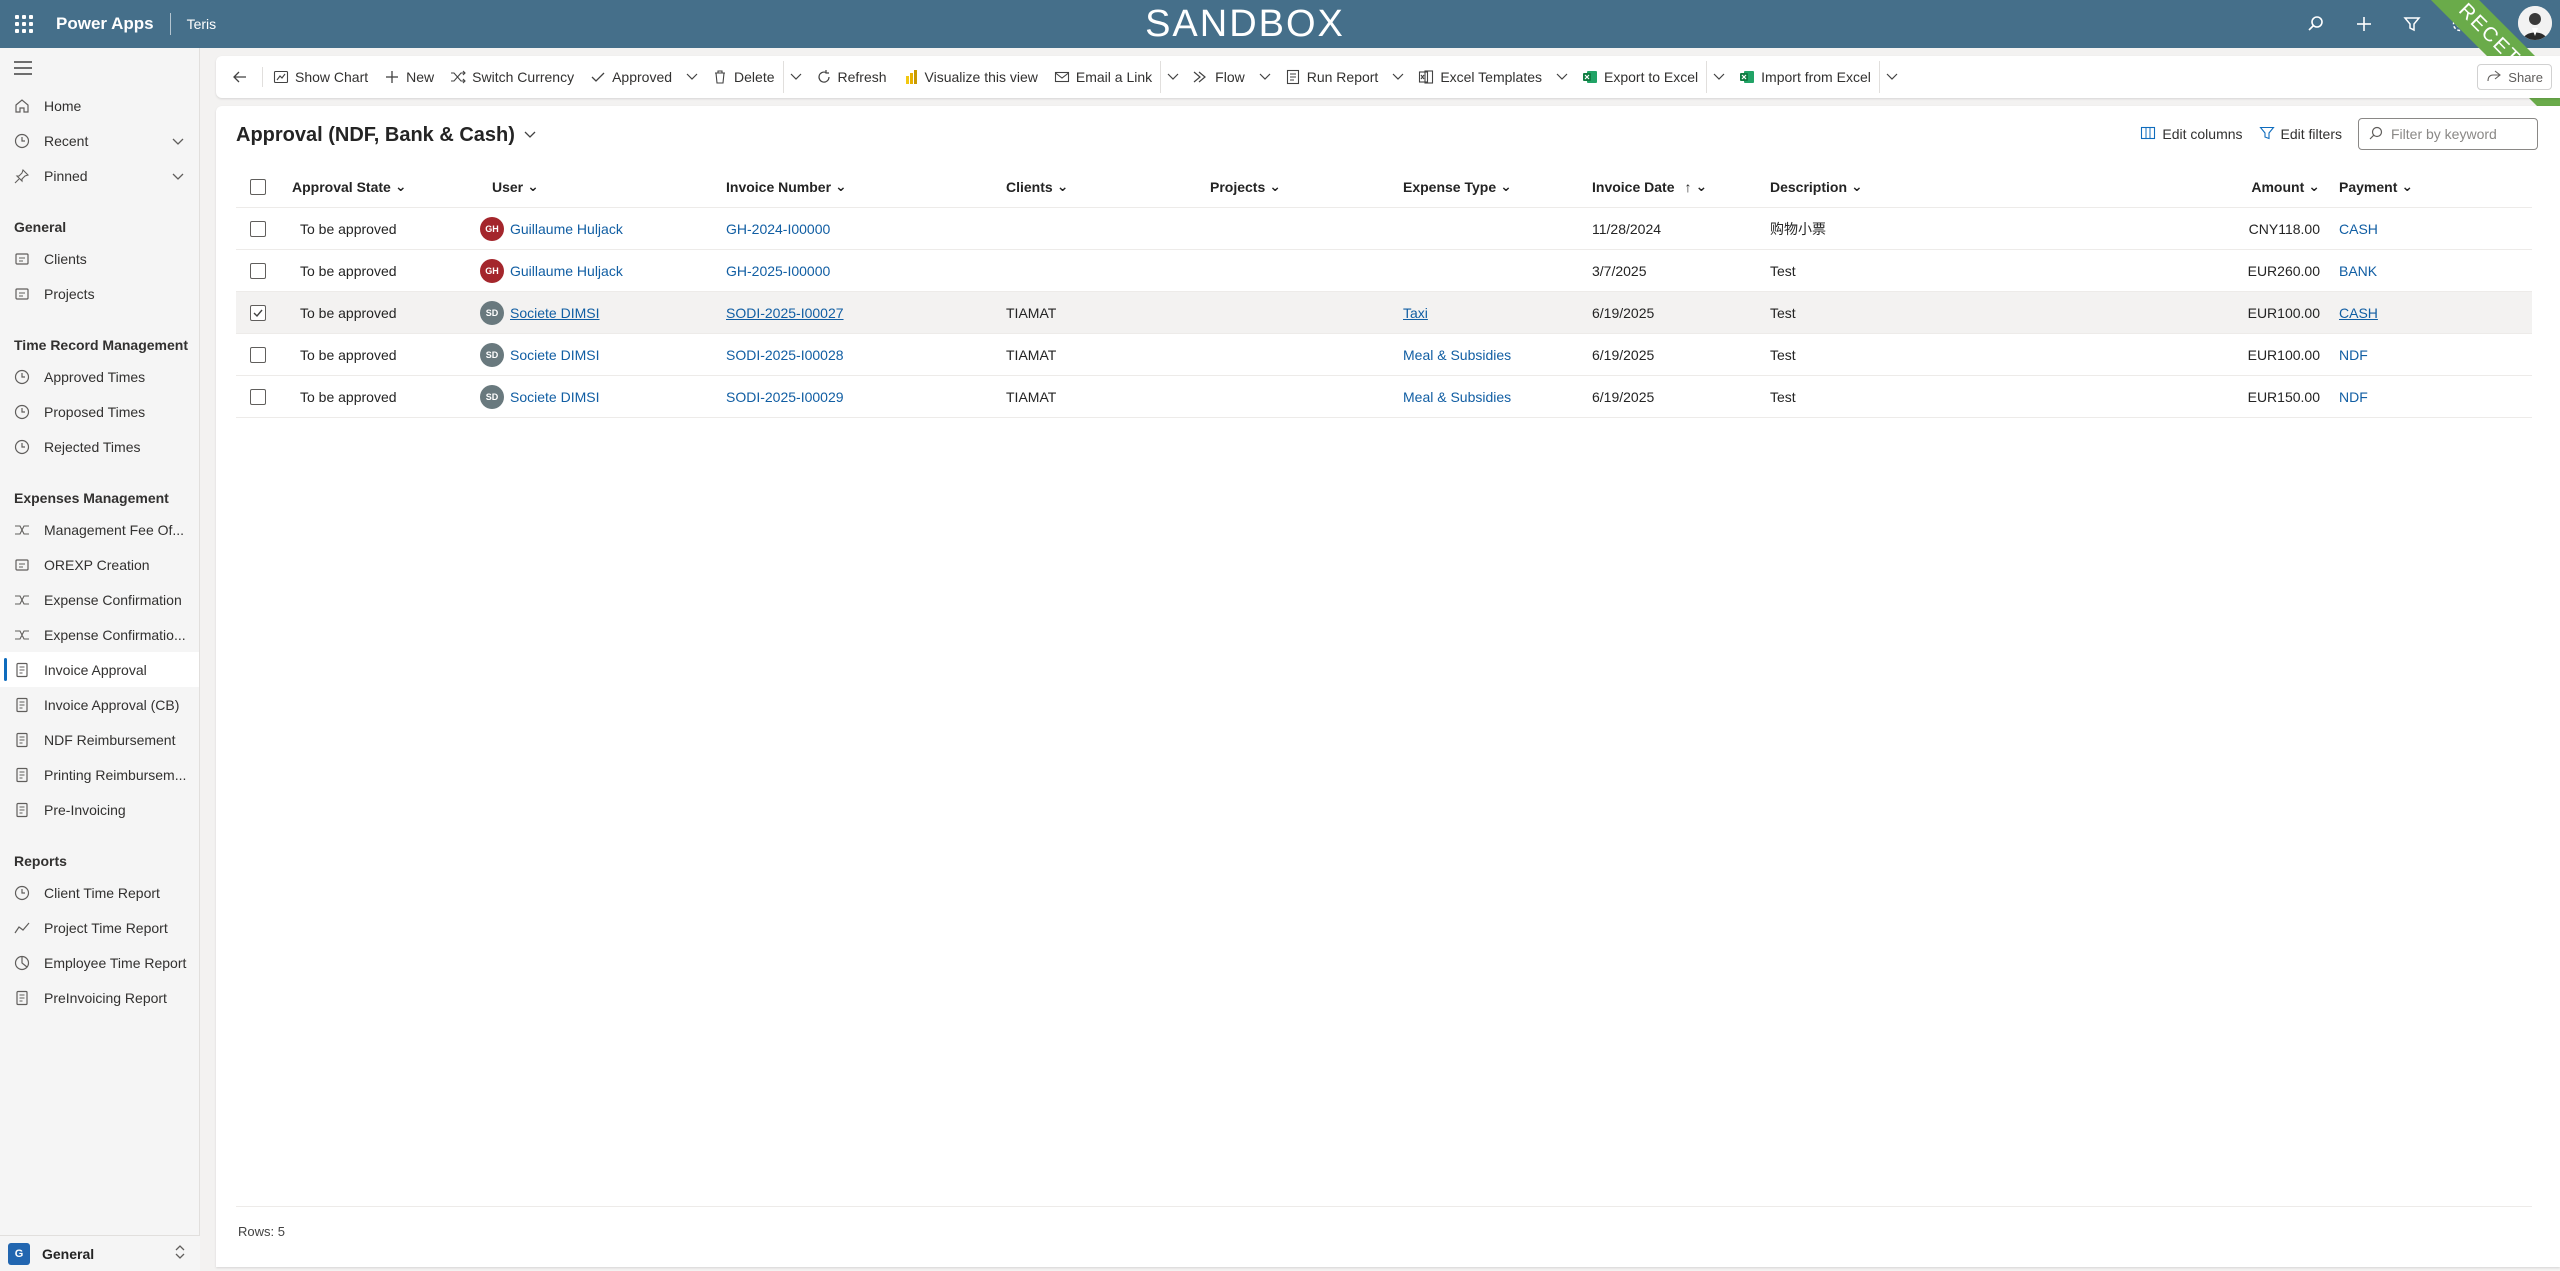 The height and width of the screenshot is (1271, 2560). What do you see at coordinates (1480, 77) in the screenshot?
I see `excel-templates-button: Excel Templates` at bounding box center [1480, 77].